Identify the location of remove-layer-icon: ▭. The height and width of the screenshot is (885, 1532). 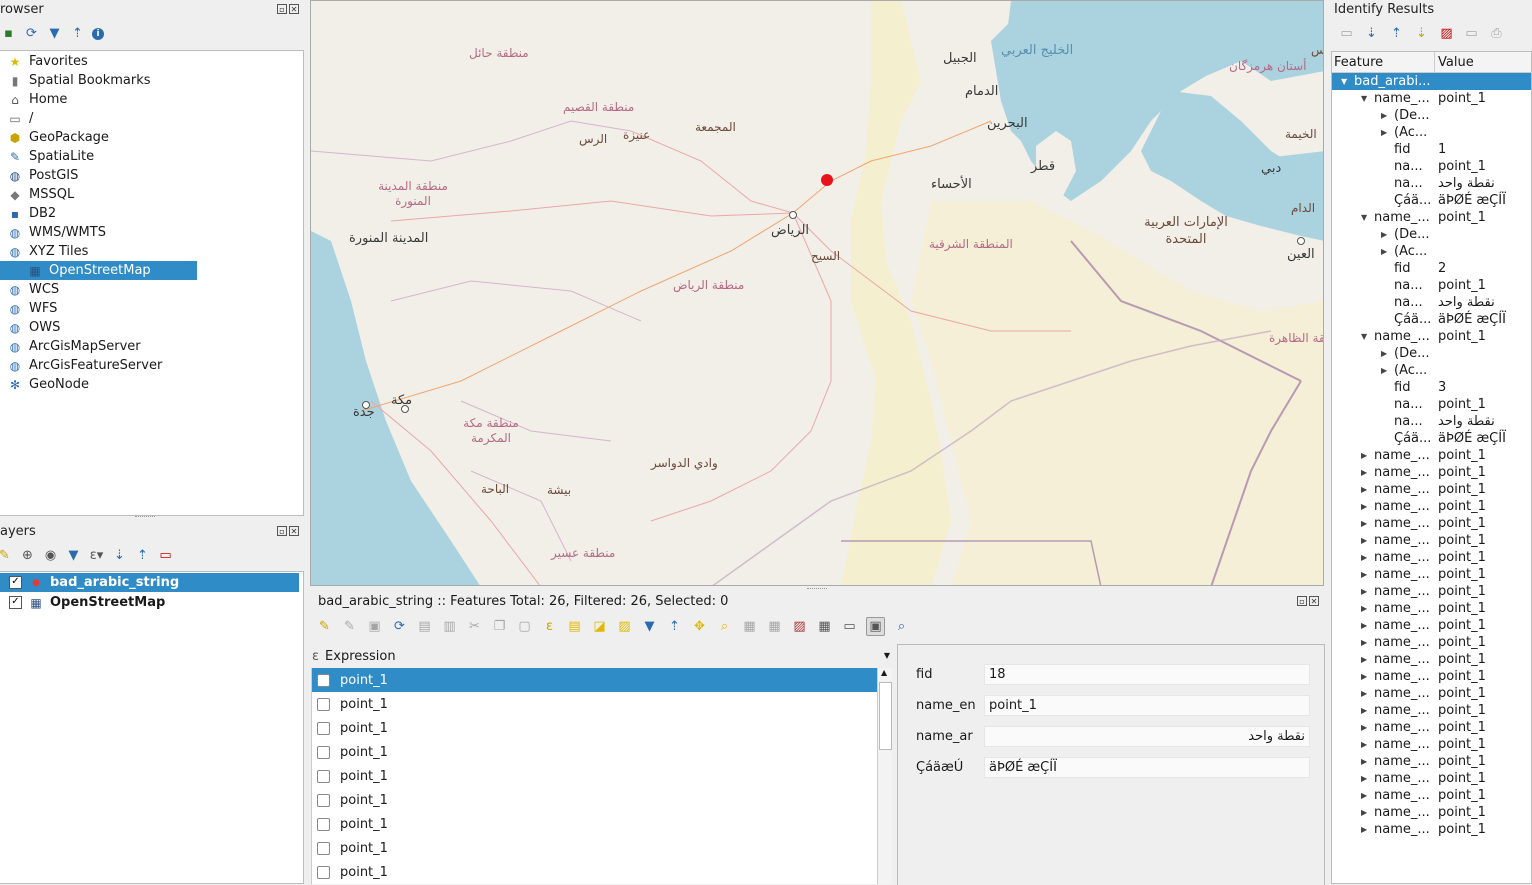
(165, 555).